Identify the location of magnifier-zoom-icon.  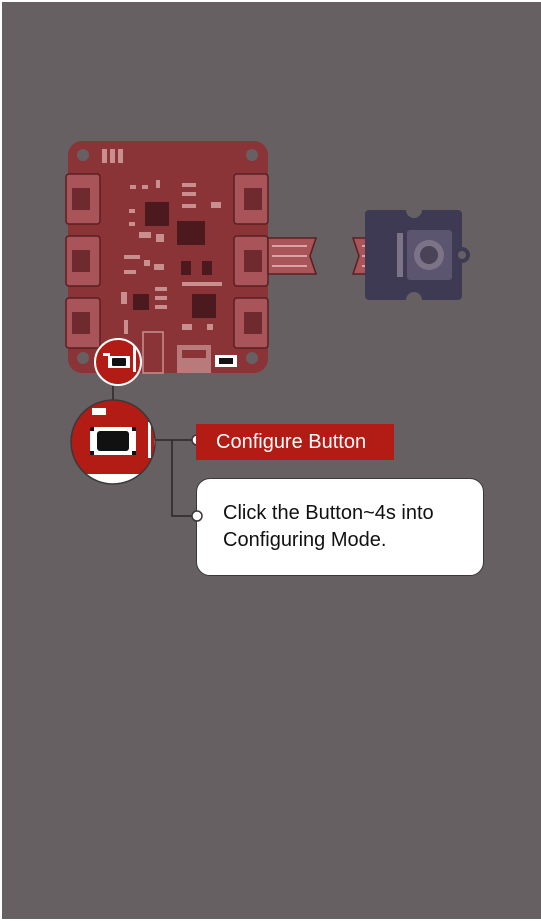
(113, 442).